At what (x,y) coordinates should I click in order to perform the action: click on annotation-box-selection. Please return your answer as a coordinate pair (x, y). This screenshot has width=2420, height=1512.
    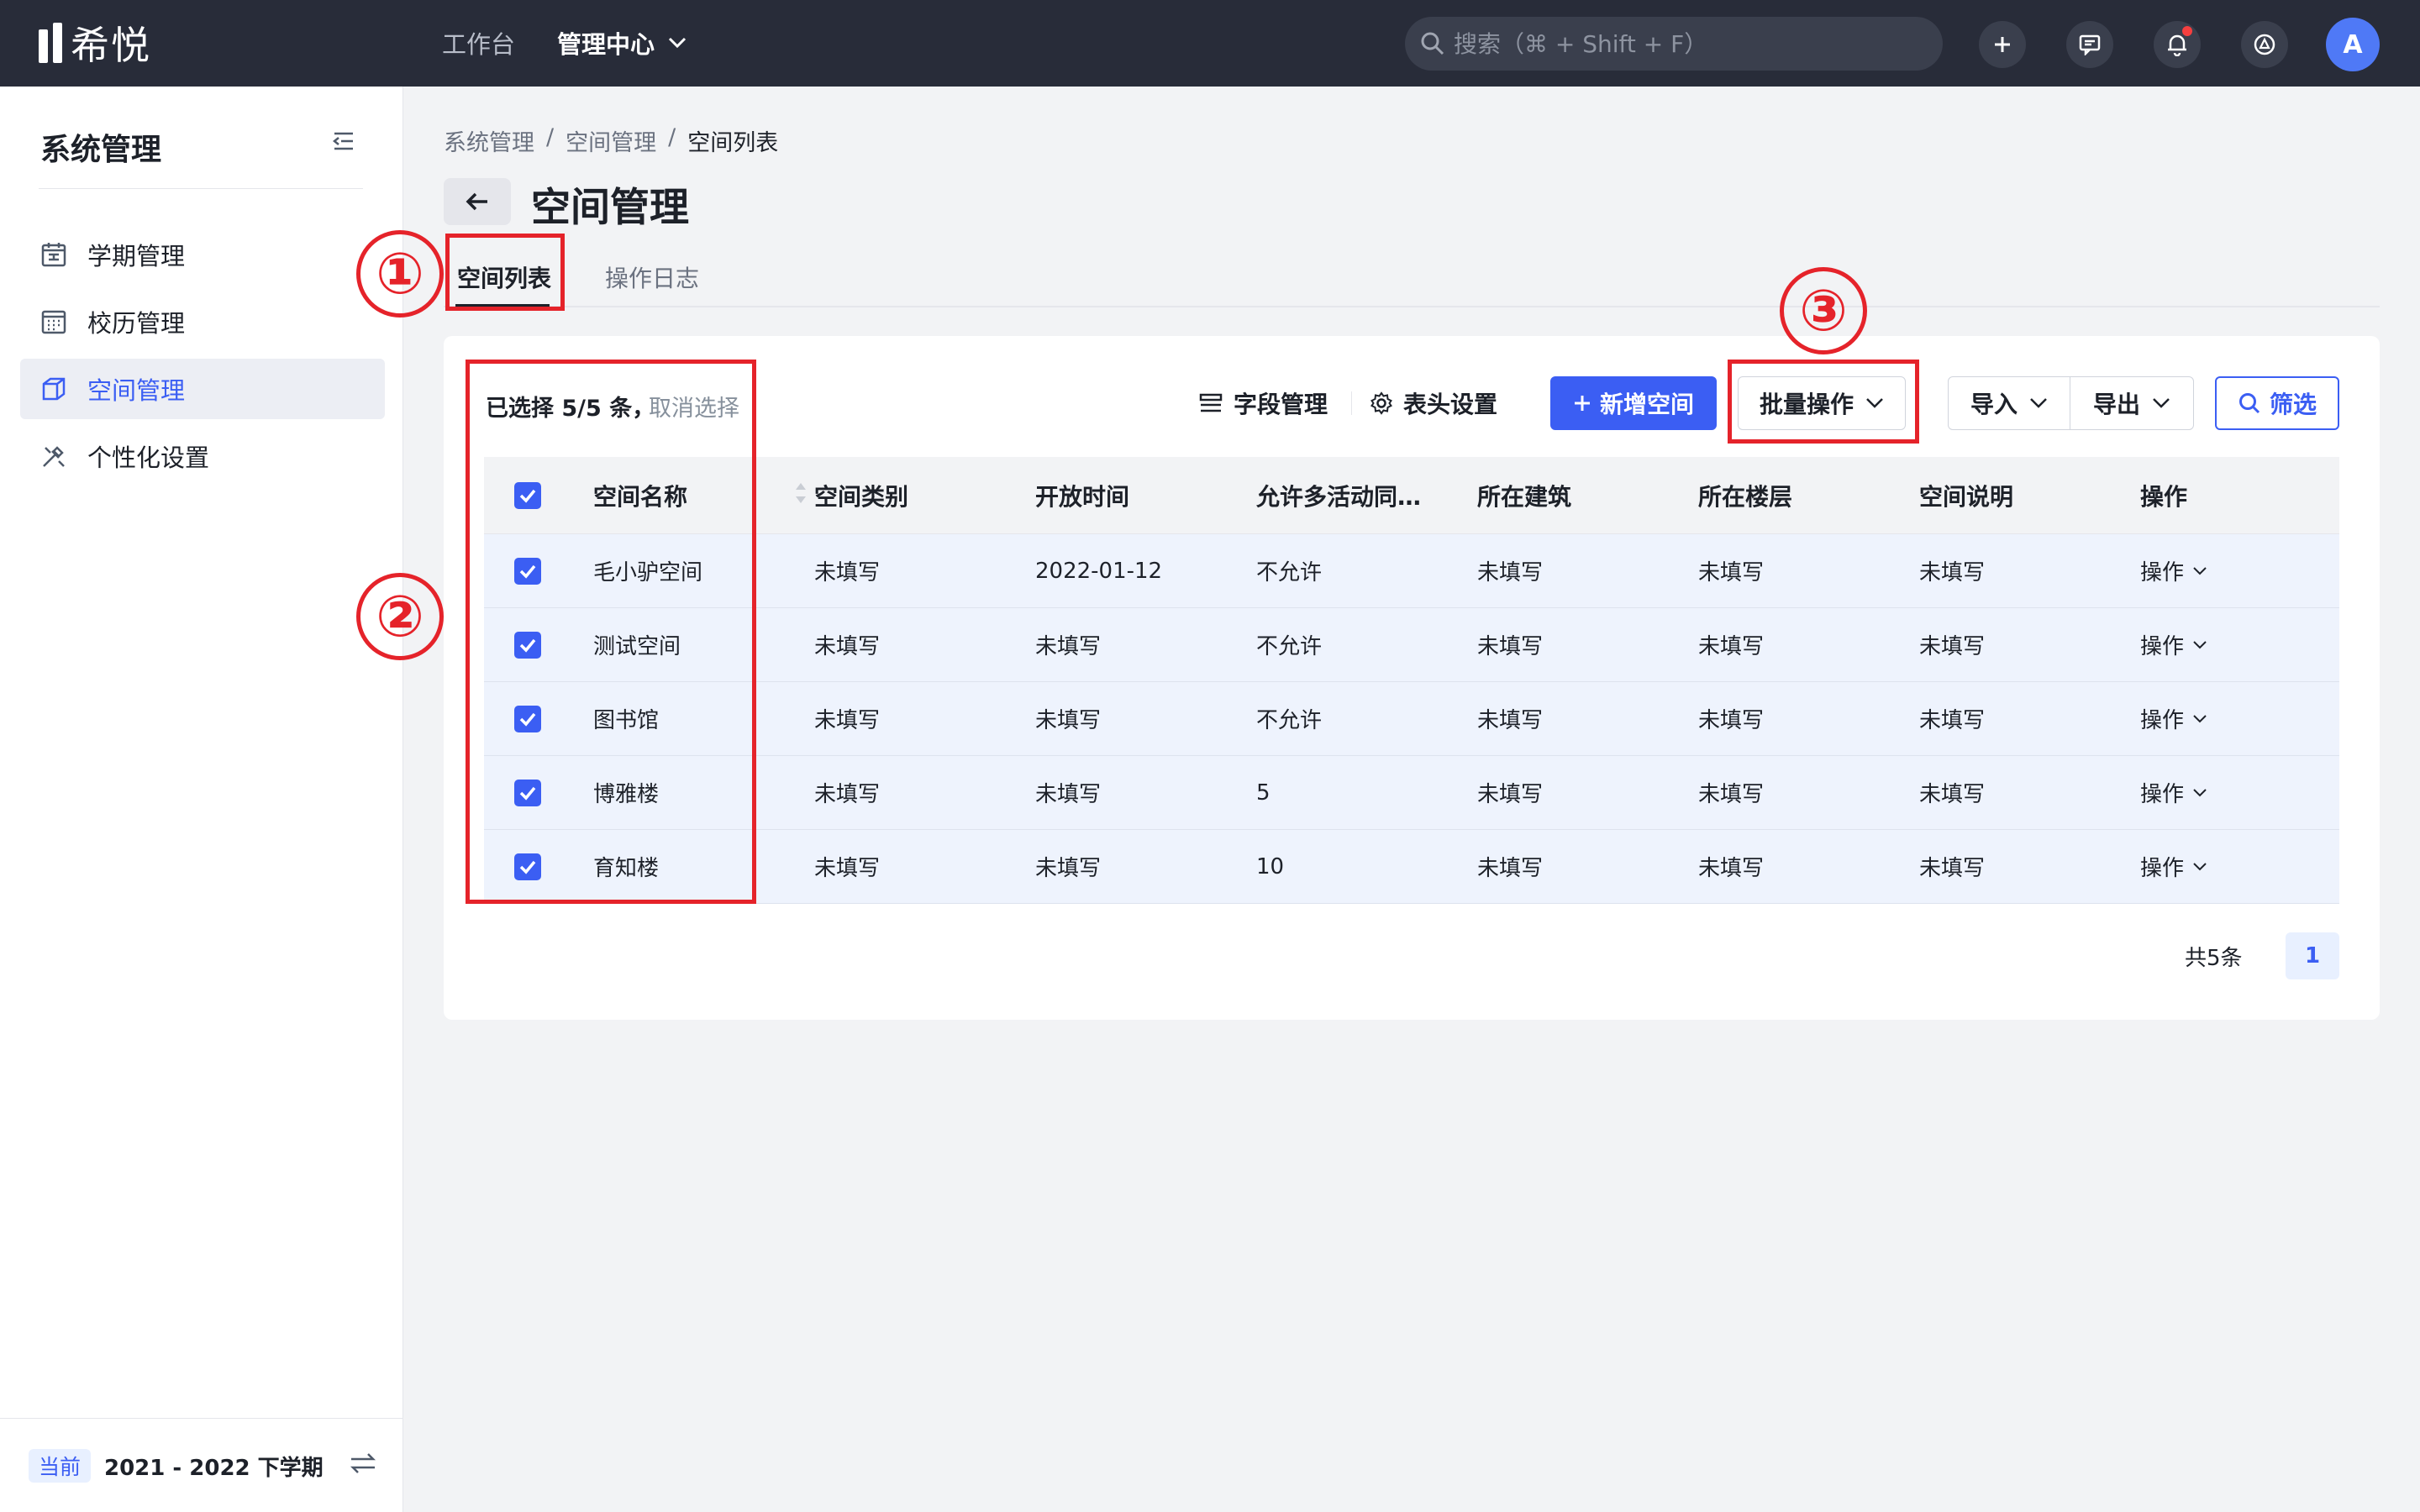
    Looking at the image, I should click on (611, 632).